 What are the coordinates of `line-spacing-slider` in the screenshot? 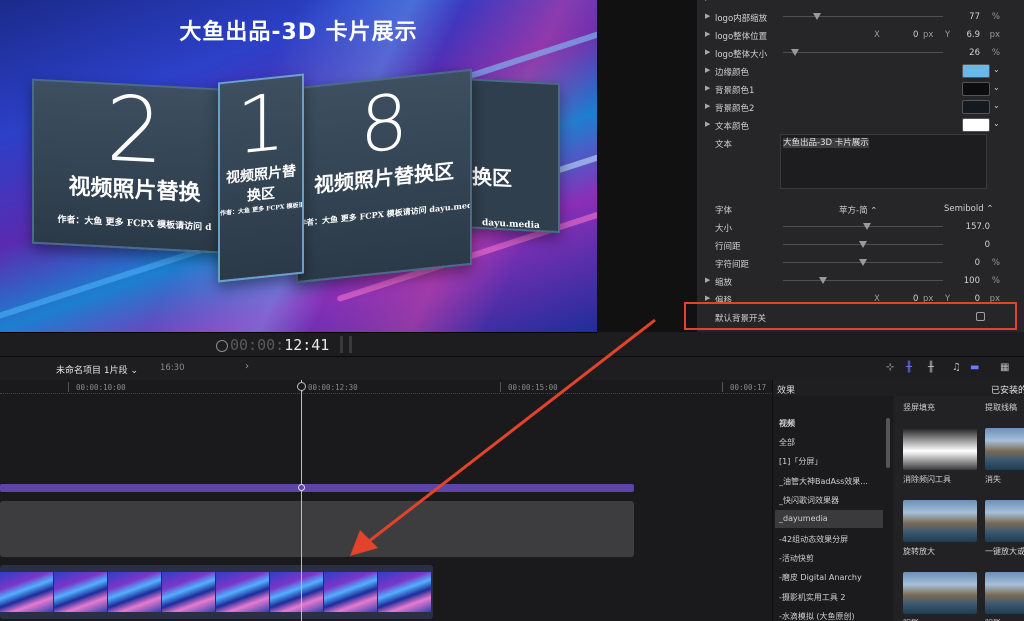 It's located at (863, 244).